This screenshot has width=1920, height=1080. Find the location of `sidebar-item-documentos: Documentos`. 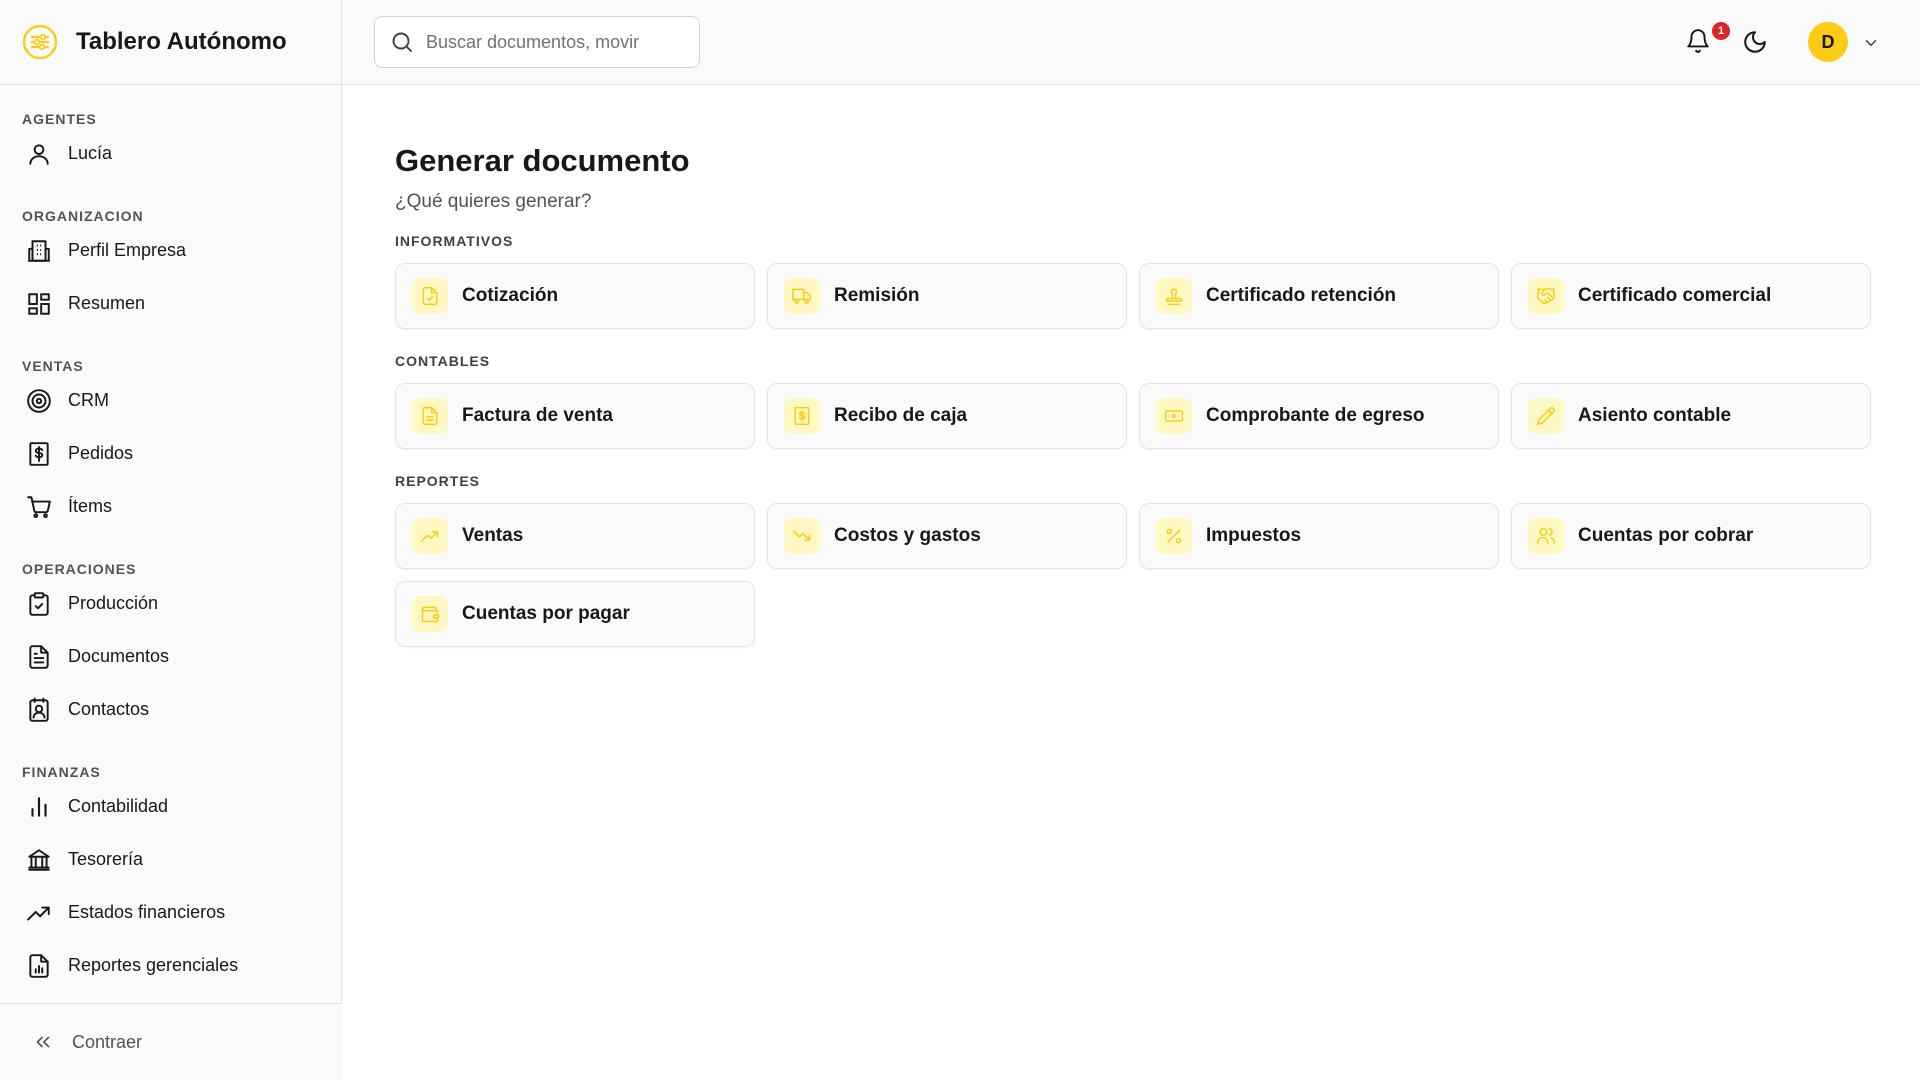

sidebar-item-documentos: Documentos is located at coordinates (170, 656).